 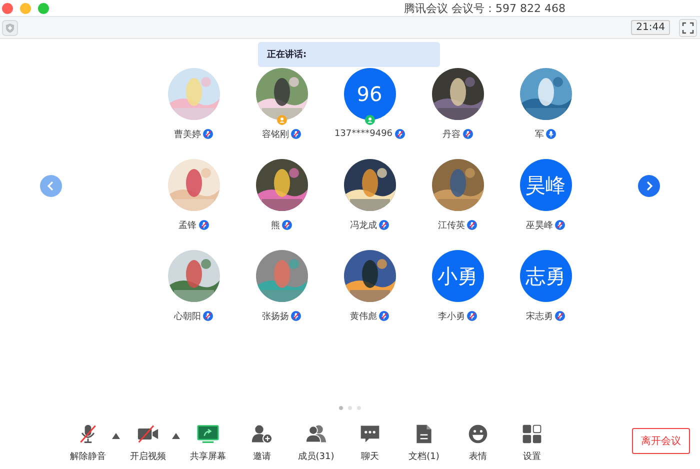 I want to click on speaking-label: 正在讲话:, so click(x=287, y=54).